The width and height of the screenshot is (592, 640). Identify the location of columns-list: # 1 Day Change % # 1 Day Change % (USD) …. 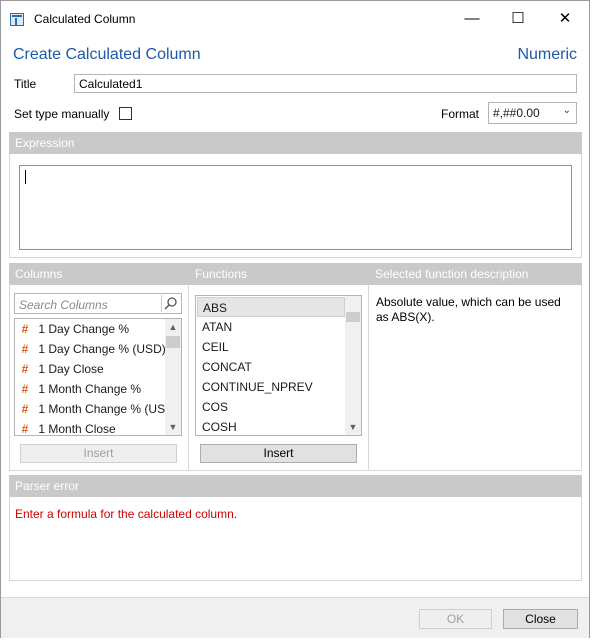
(98, 377).